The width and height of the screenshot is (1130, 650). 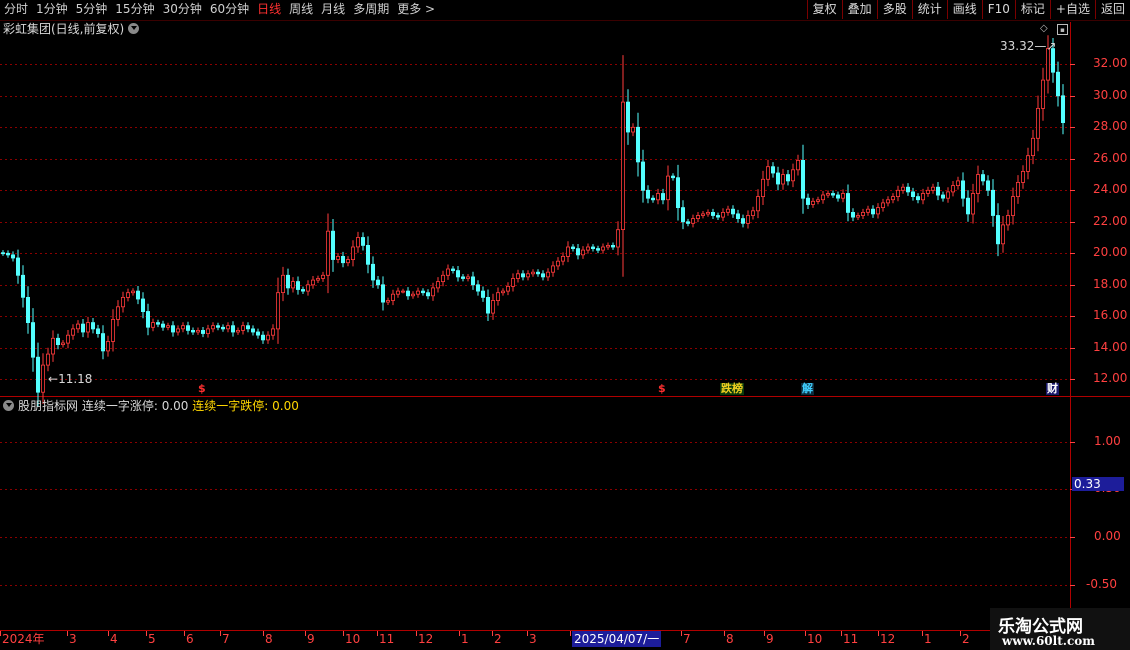 I want to click on date-label-12: 2, so click(x=498, y=639).